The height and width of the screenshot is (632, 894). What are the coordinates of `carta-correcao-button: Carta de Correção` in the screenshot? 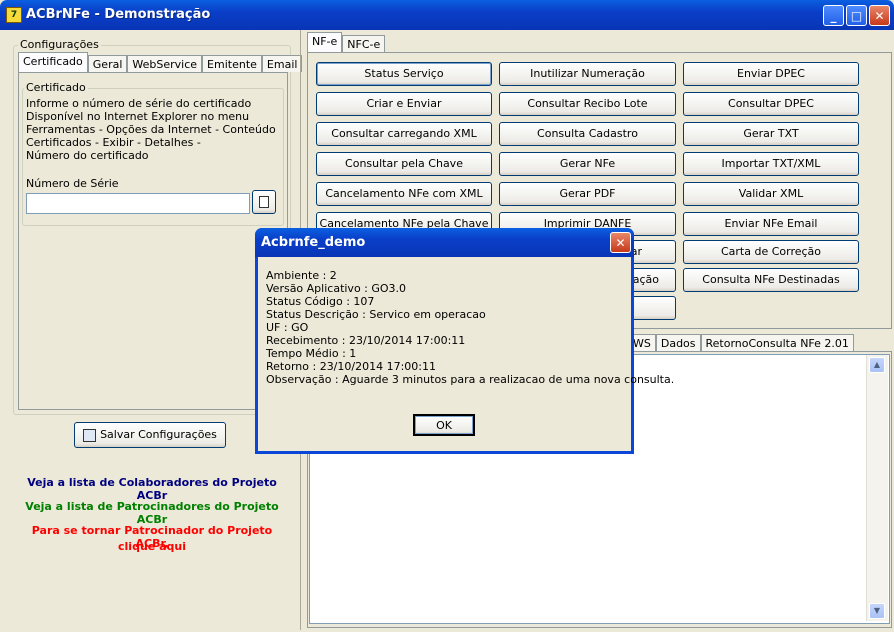 It's located at (771, 252).